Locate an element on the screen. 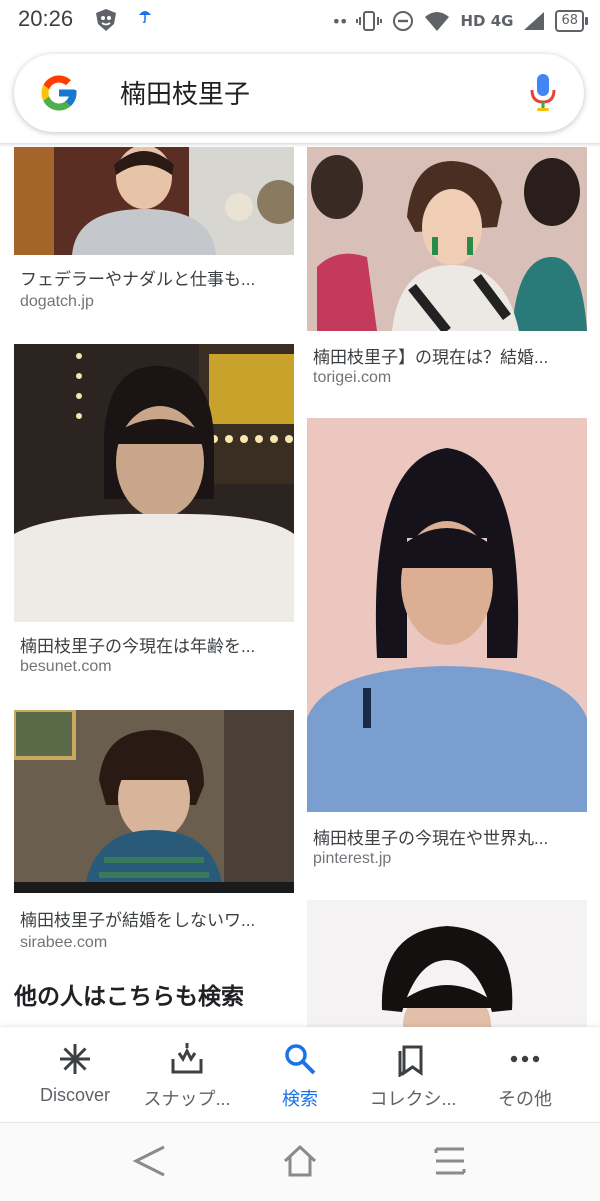 This screenshot has width=600, height=1201. image-result-card: 楠田枝里子】の現在は？結婚... torigei.com is located at coordinates (447, 269).